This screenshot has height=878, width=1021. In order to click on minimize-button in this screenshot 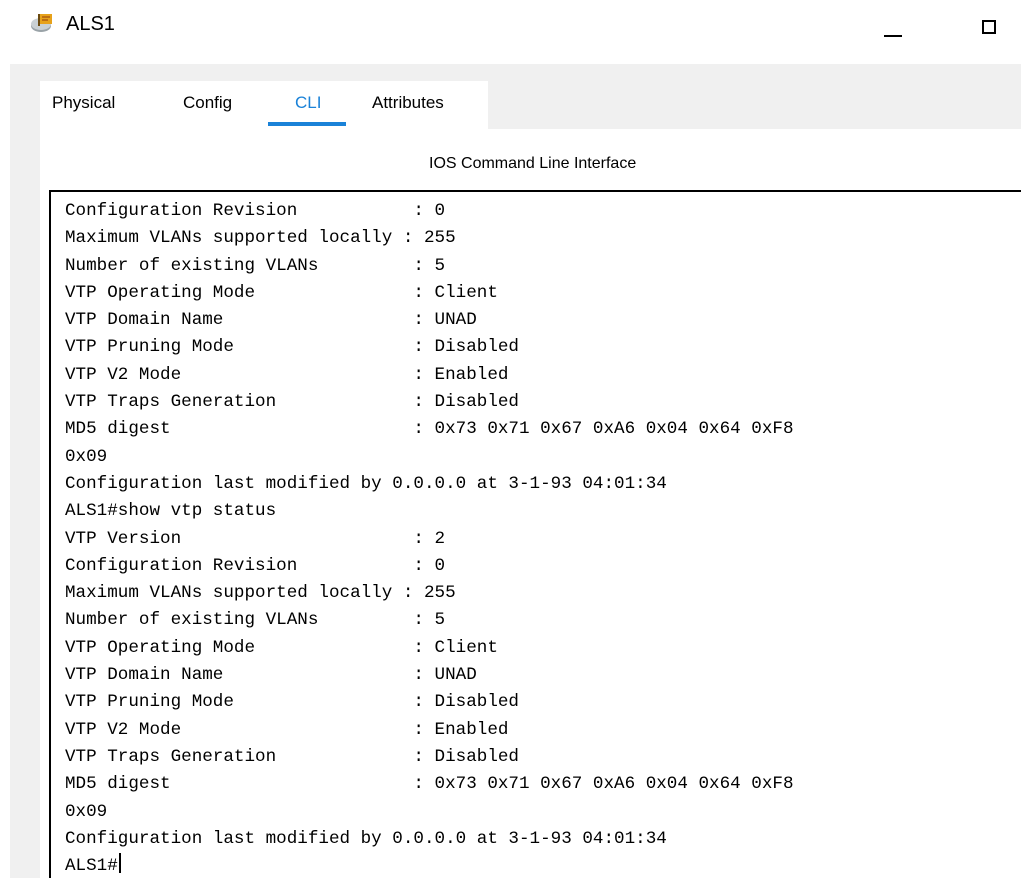, I will do `click(888, 28)`.